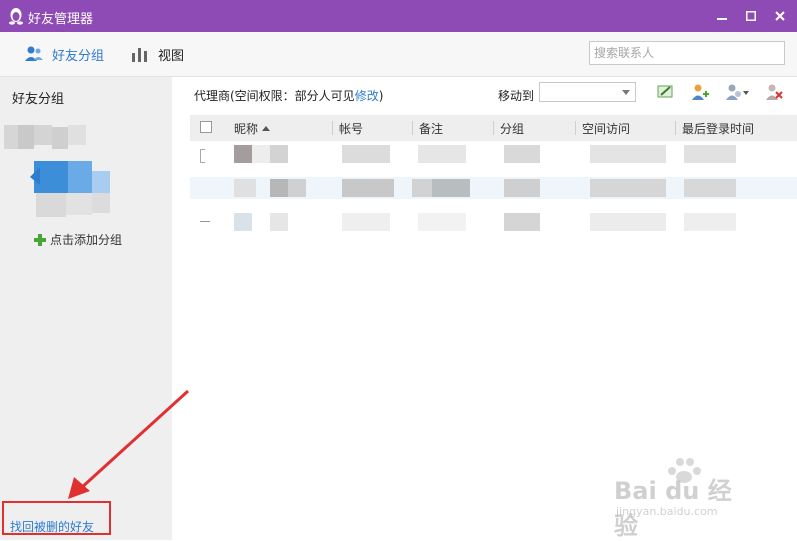 This screenshot has width=797, height=541. I want to click on annotation-arrow, so click(129, 444).